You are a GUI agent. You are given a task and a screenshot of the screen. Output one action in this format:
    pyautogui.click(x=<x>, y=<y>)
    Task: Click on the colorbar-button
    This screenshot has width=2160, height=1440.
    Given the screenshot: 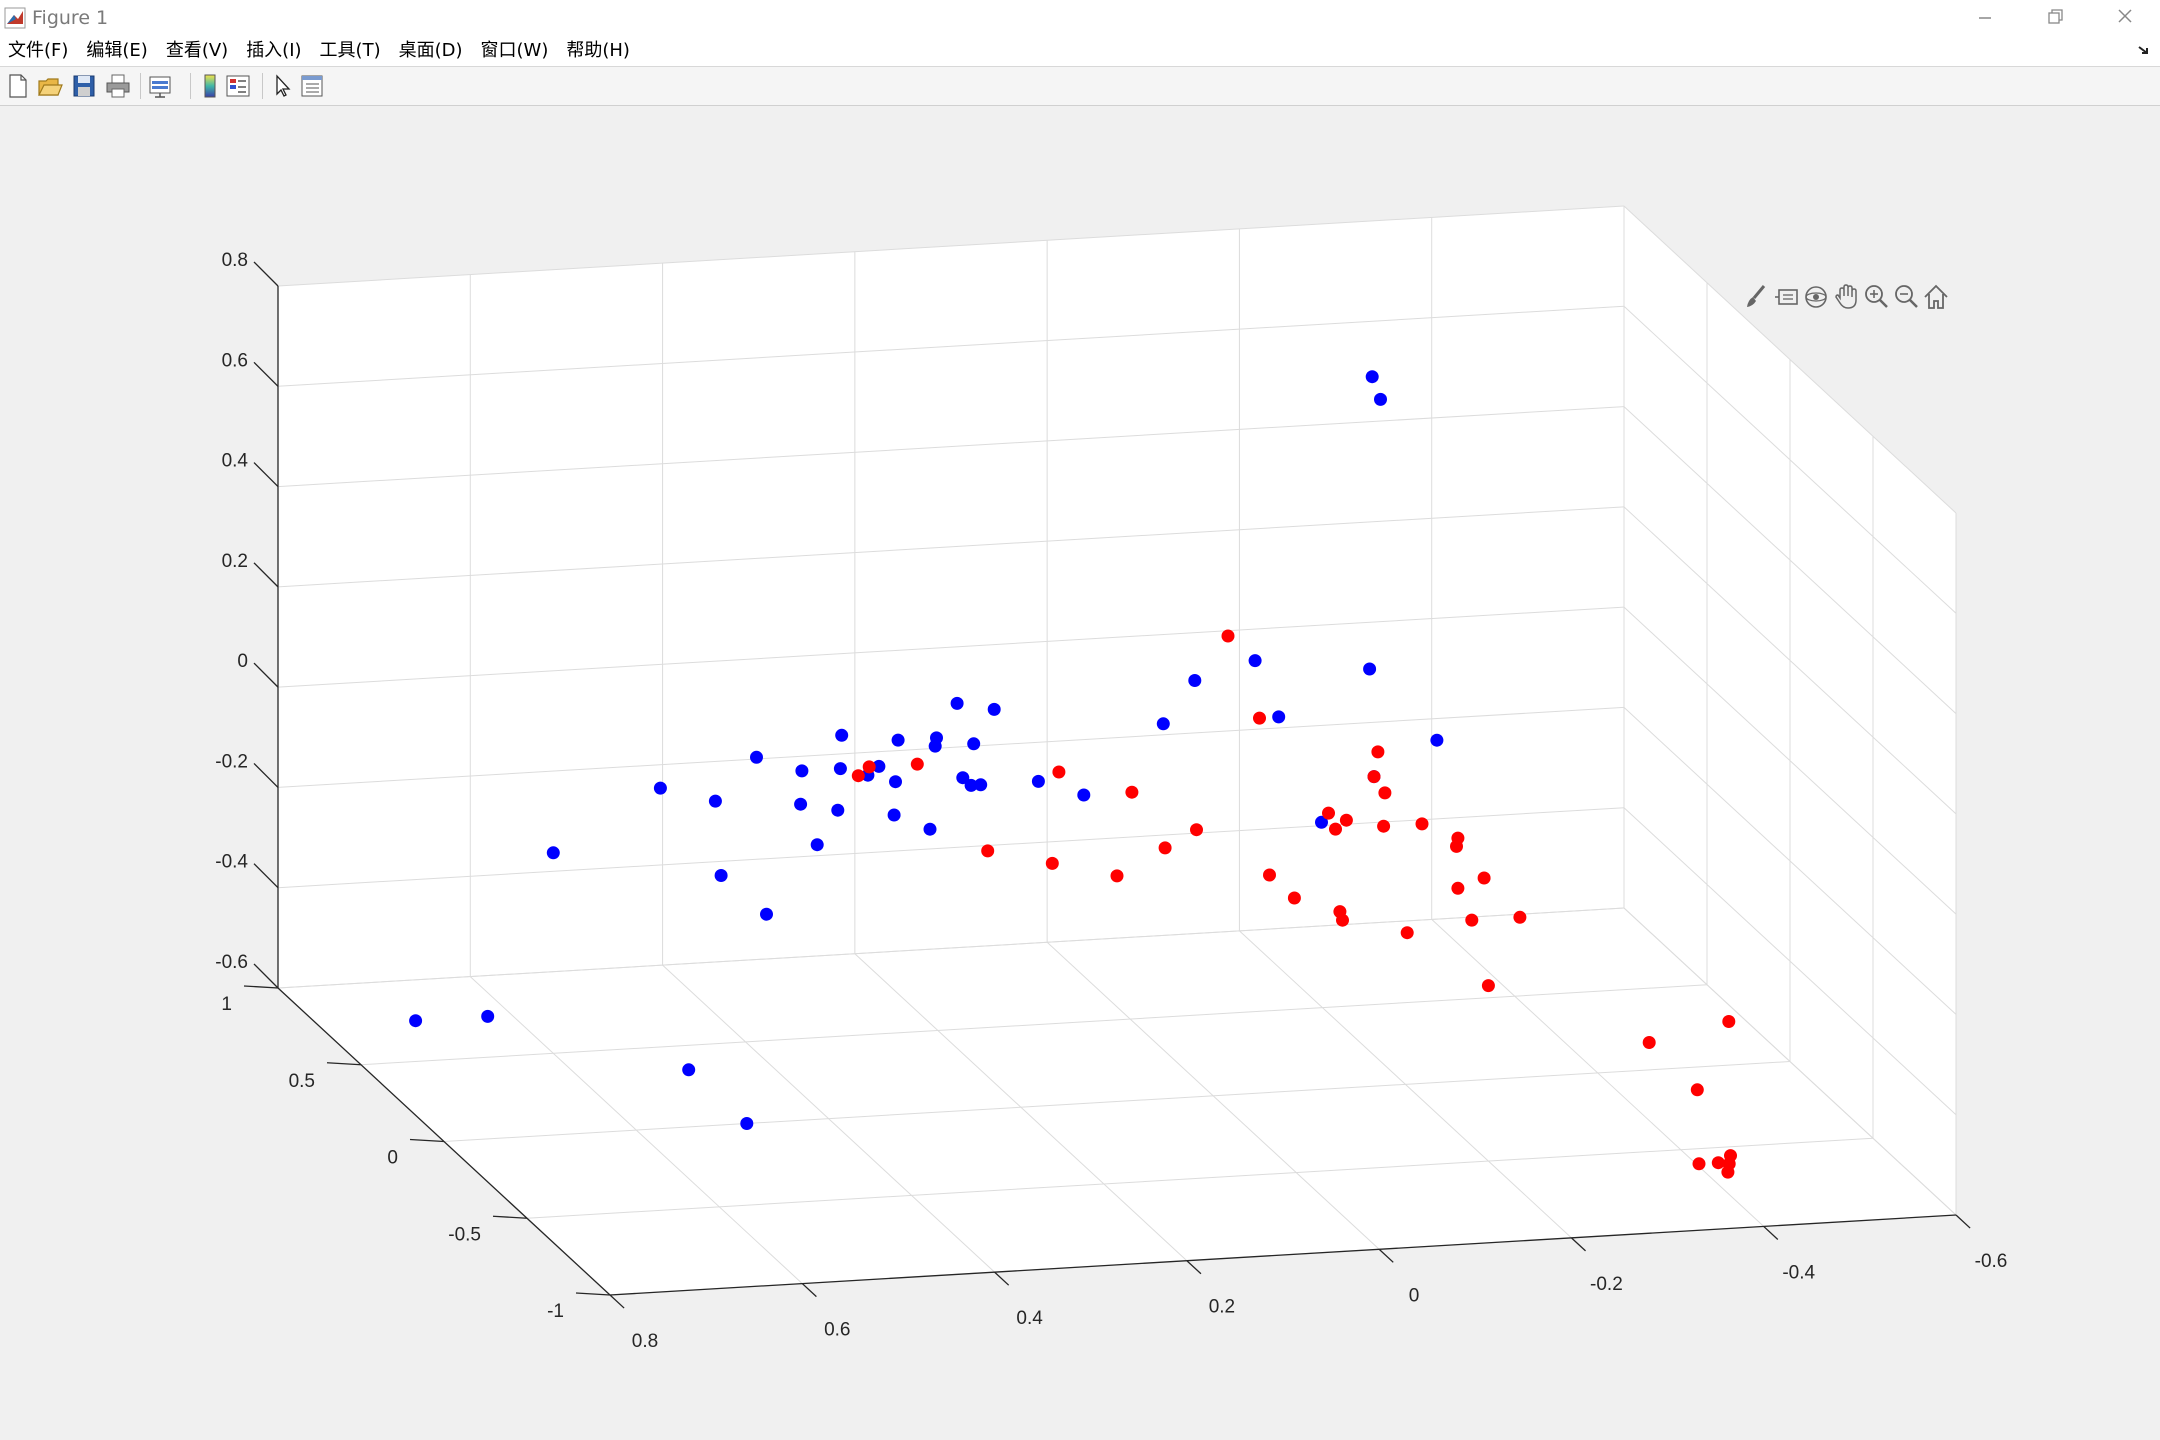 What is the action you would take?
    pyautogui.click(x=210, y=86)
    